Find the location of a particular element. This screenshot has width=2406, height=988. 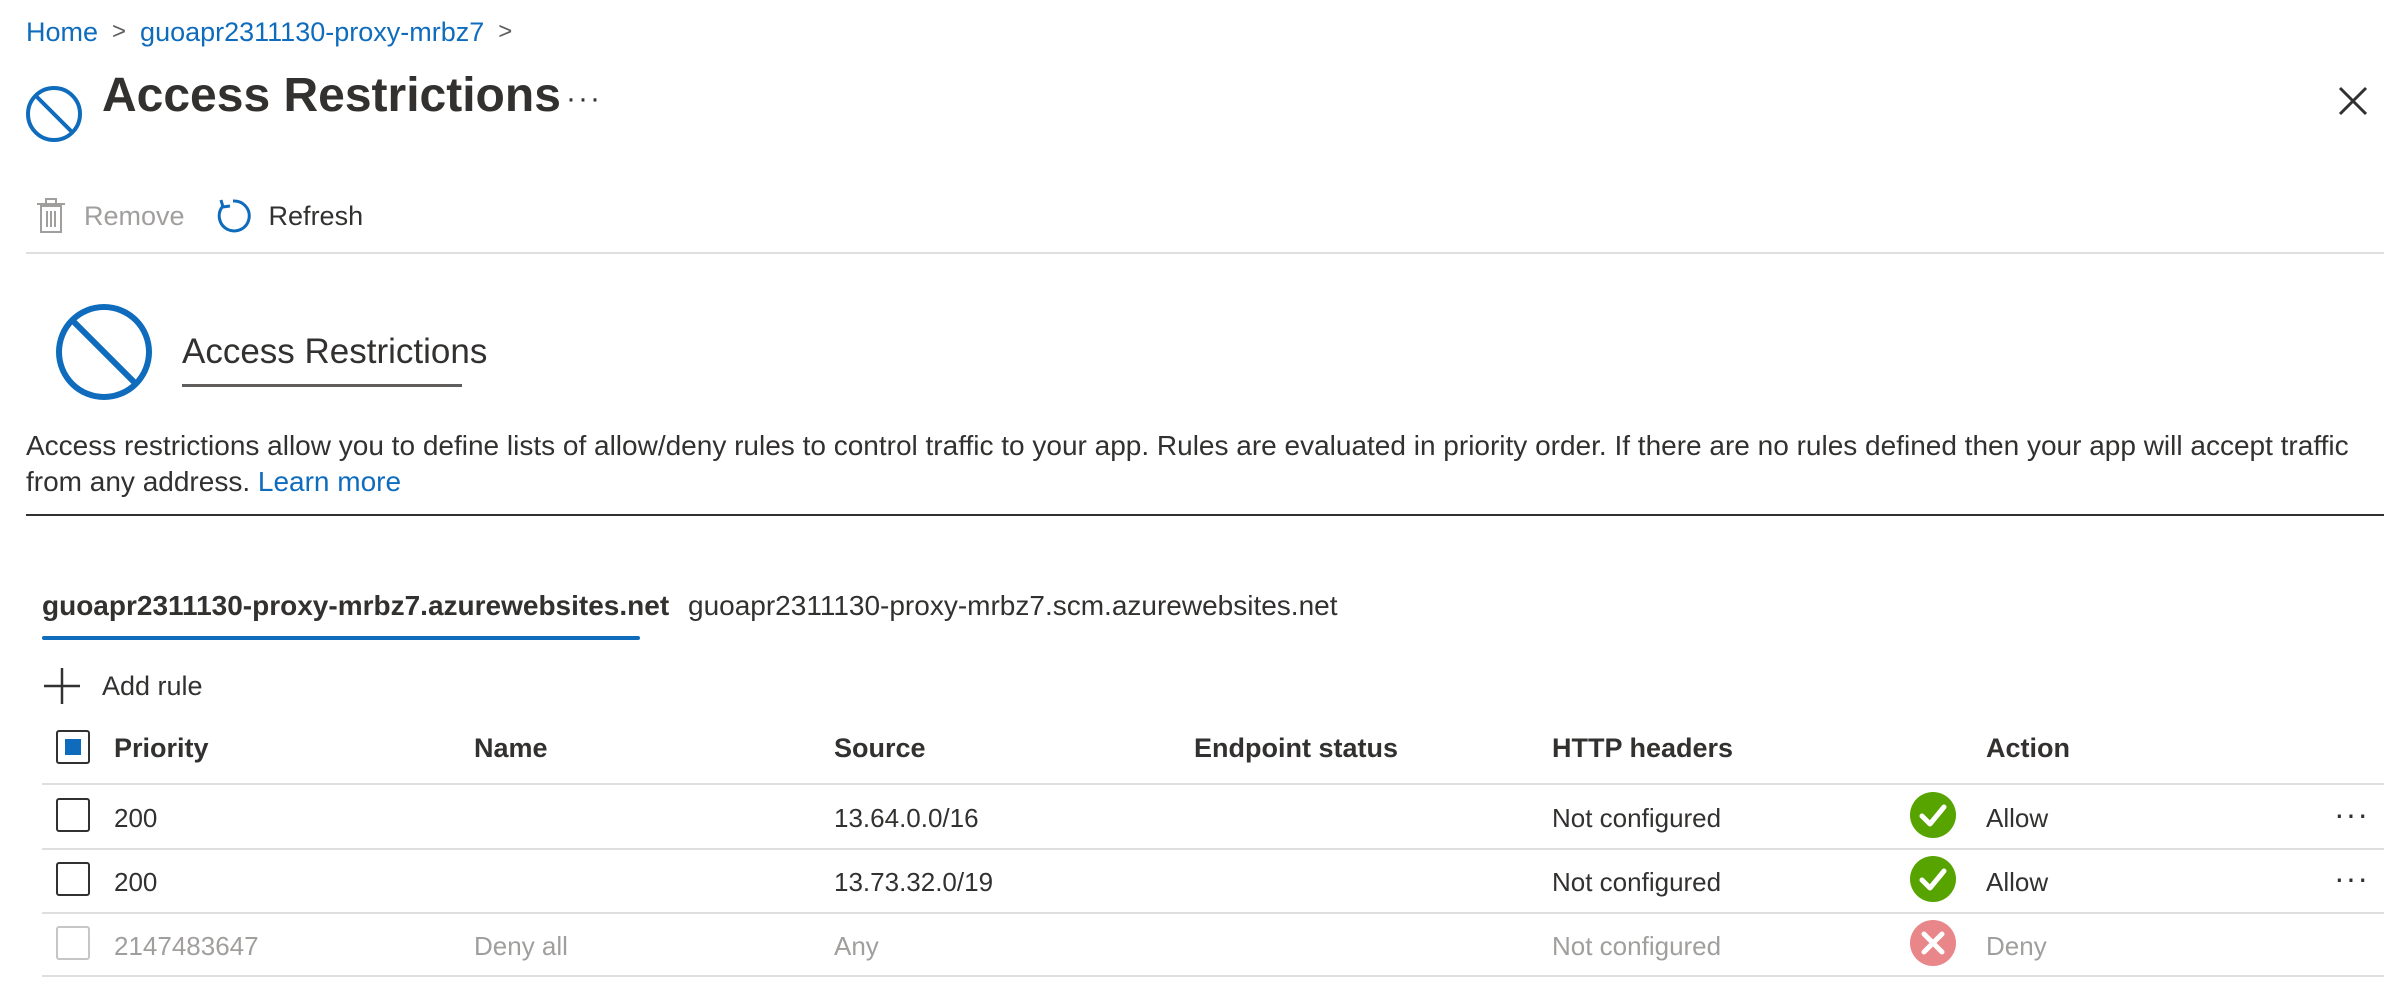

description-divider is located at coordinates (1205, 515).